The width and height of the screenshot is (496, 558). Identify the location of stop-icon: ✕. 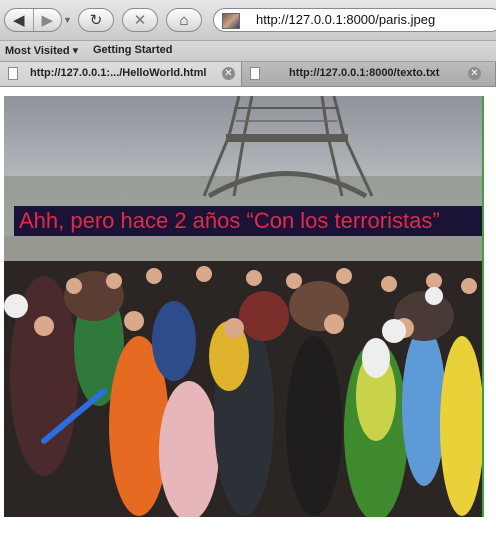
(140, 20).